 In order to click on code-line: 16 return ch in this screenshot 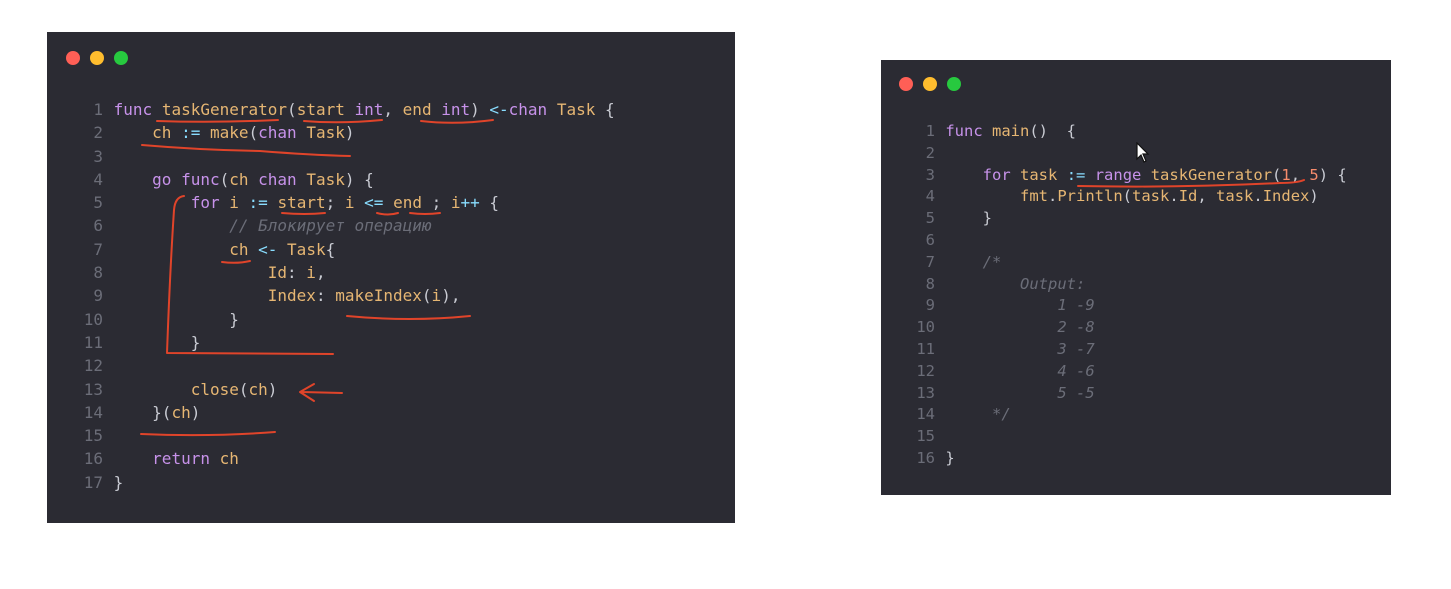, I will do `click(346, 458)`.